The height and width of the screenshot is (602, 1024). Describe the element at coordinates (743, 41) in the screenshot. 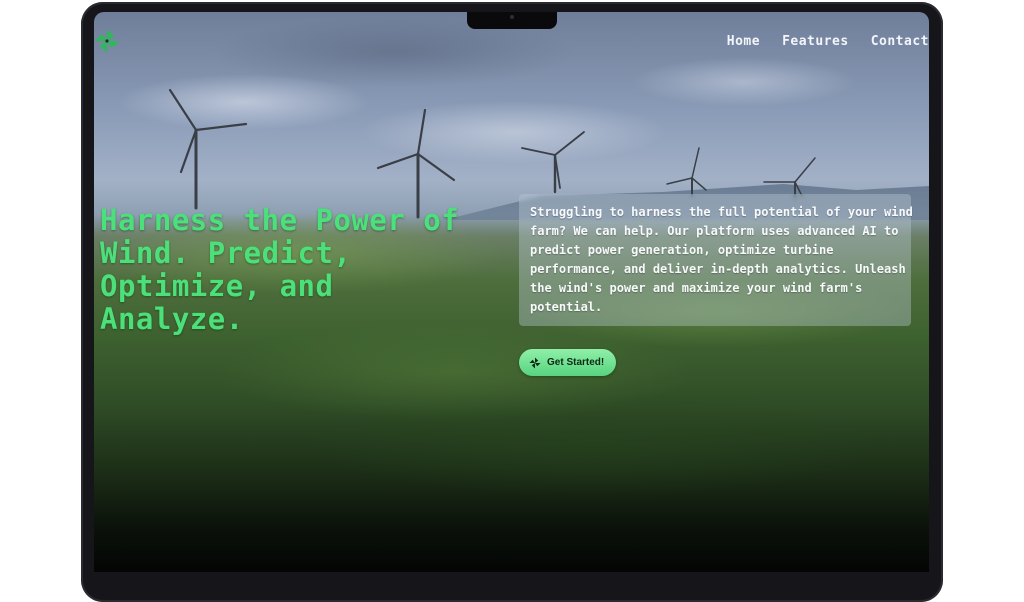

I see `nav-item-home: Home` at that location.